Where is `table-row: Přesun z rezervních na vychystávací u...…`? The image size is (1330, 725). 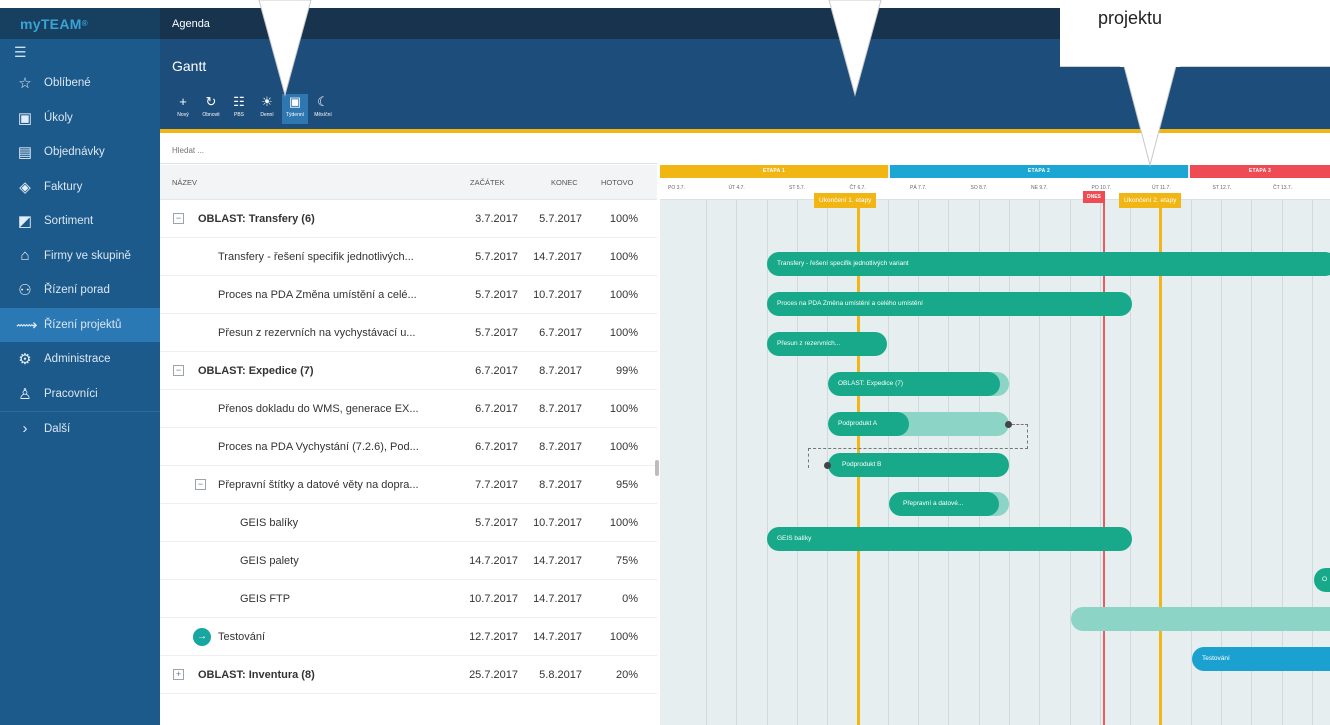
table-row: Přesun z rezervních na vychystávací u...… is located at coordinates (408, 333).